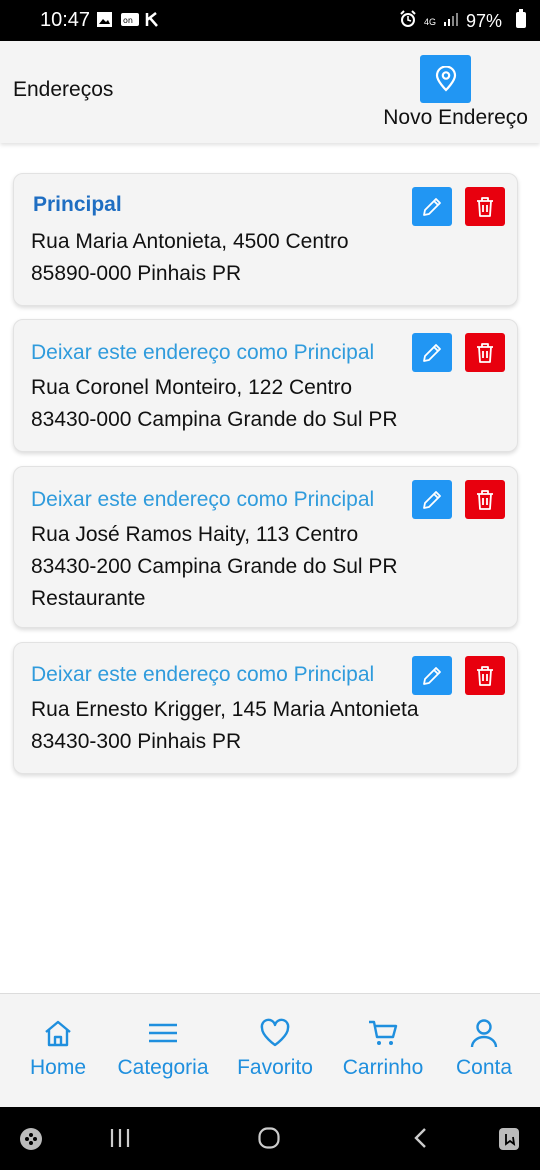 The width and height of the screenshot is (540, 1170). Describe the element at coordinates (136, 273) in the screenshot. I see `address-city: 85890-000 Pinhais PR` at that location.